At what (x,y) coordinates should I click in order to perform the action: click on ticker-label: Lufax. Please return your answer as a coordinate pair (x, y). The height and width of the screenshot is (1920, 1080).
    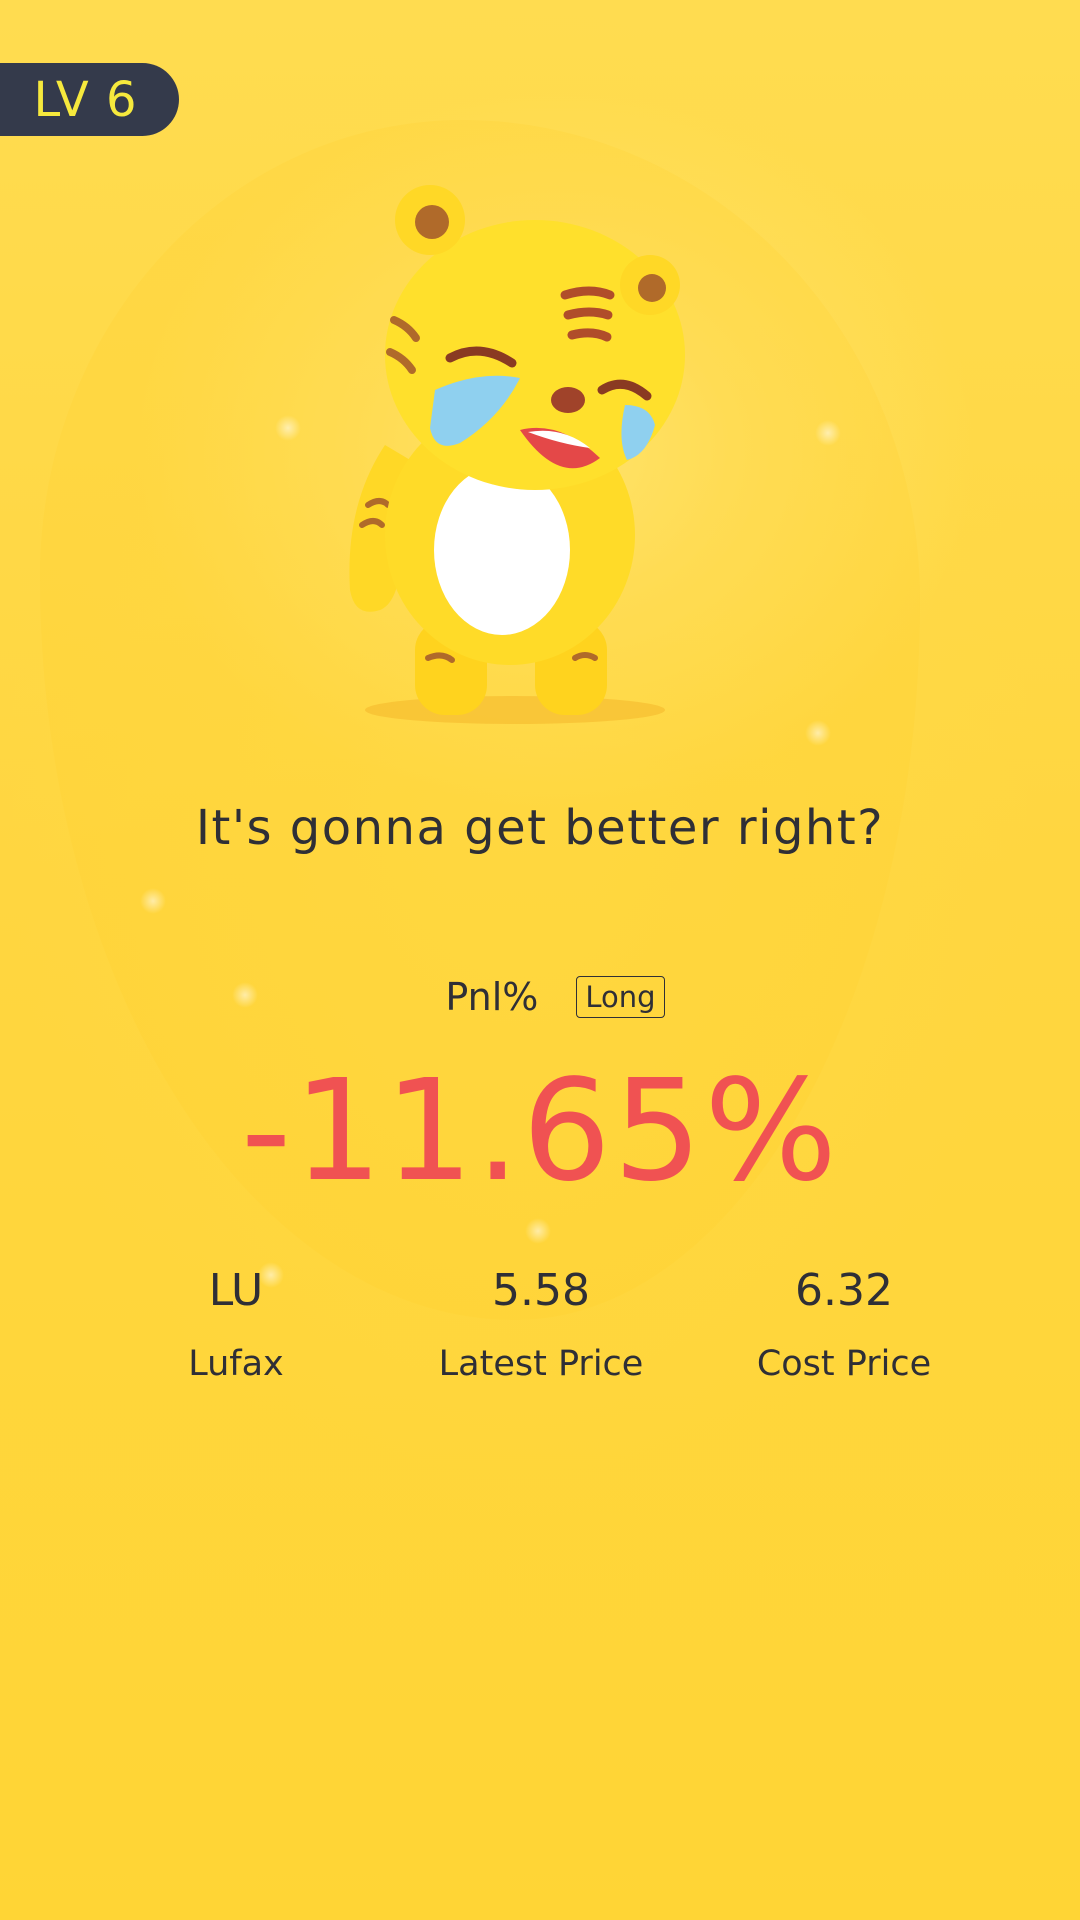
    Looking at the image, I should click on (236, 1364).